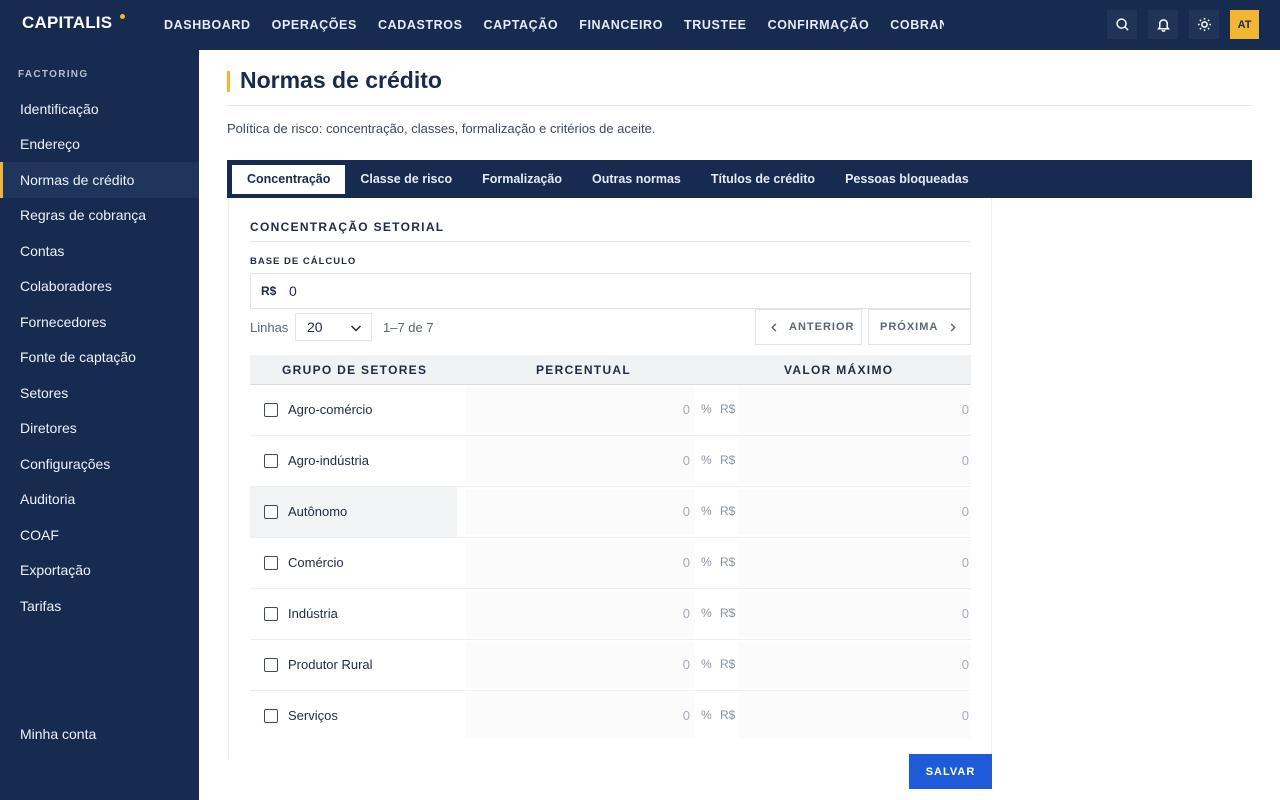 The height and width of the screenshot is (800, 1280). Describe the element at coordinates (99, 251) in the screenshot. I see `sidebar-item-contas: Contas` at that location.